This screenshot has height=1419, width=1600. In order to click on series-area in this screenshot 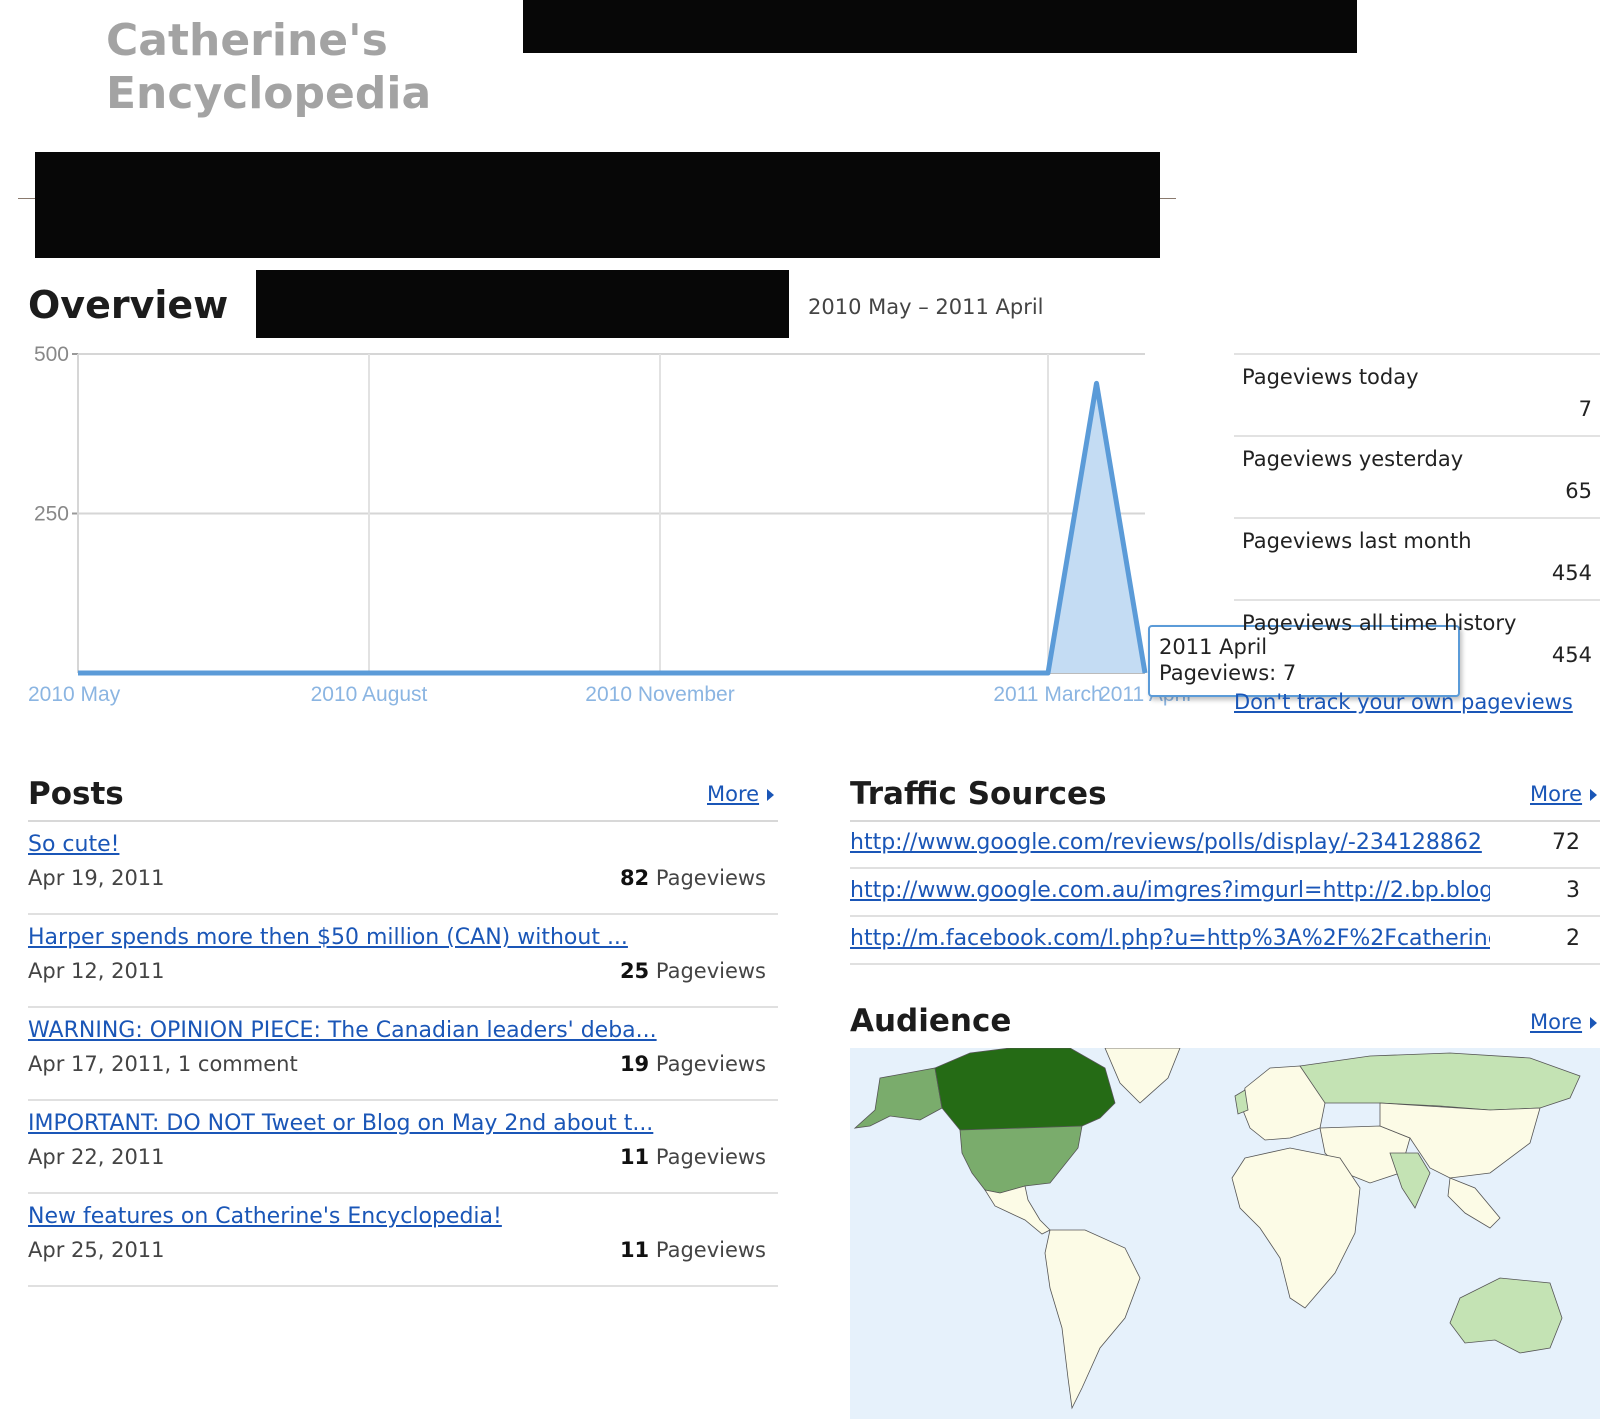, I will do `click(611, 528)`.